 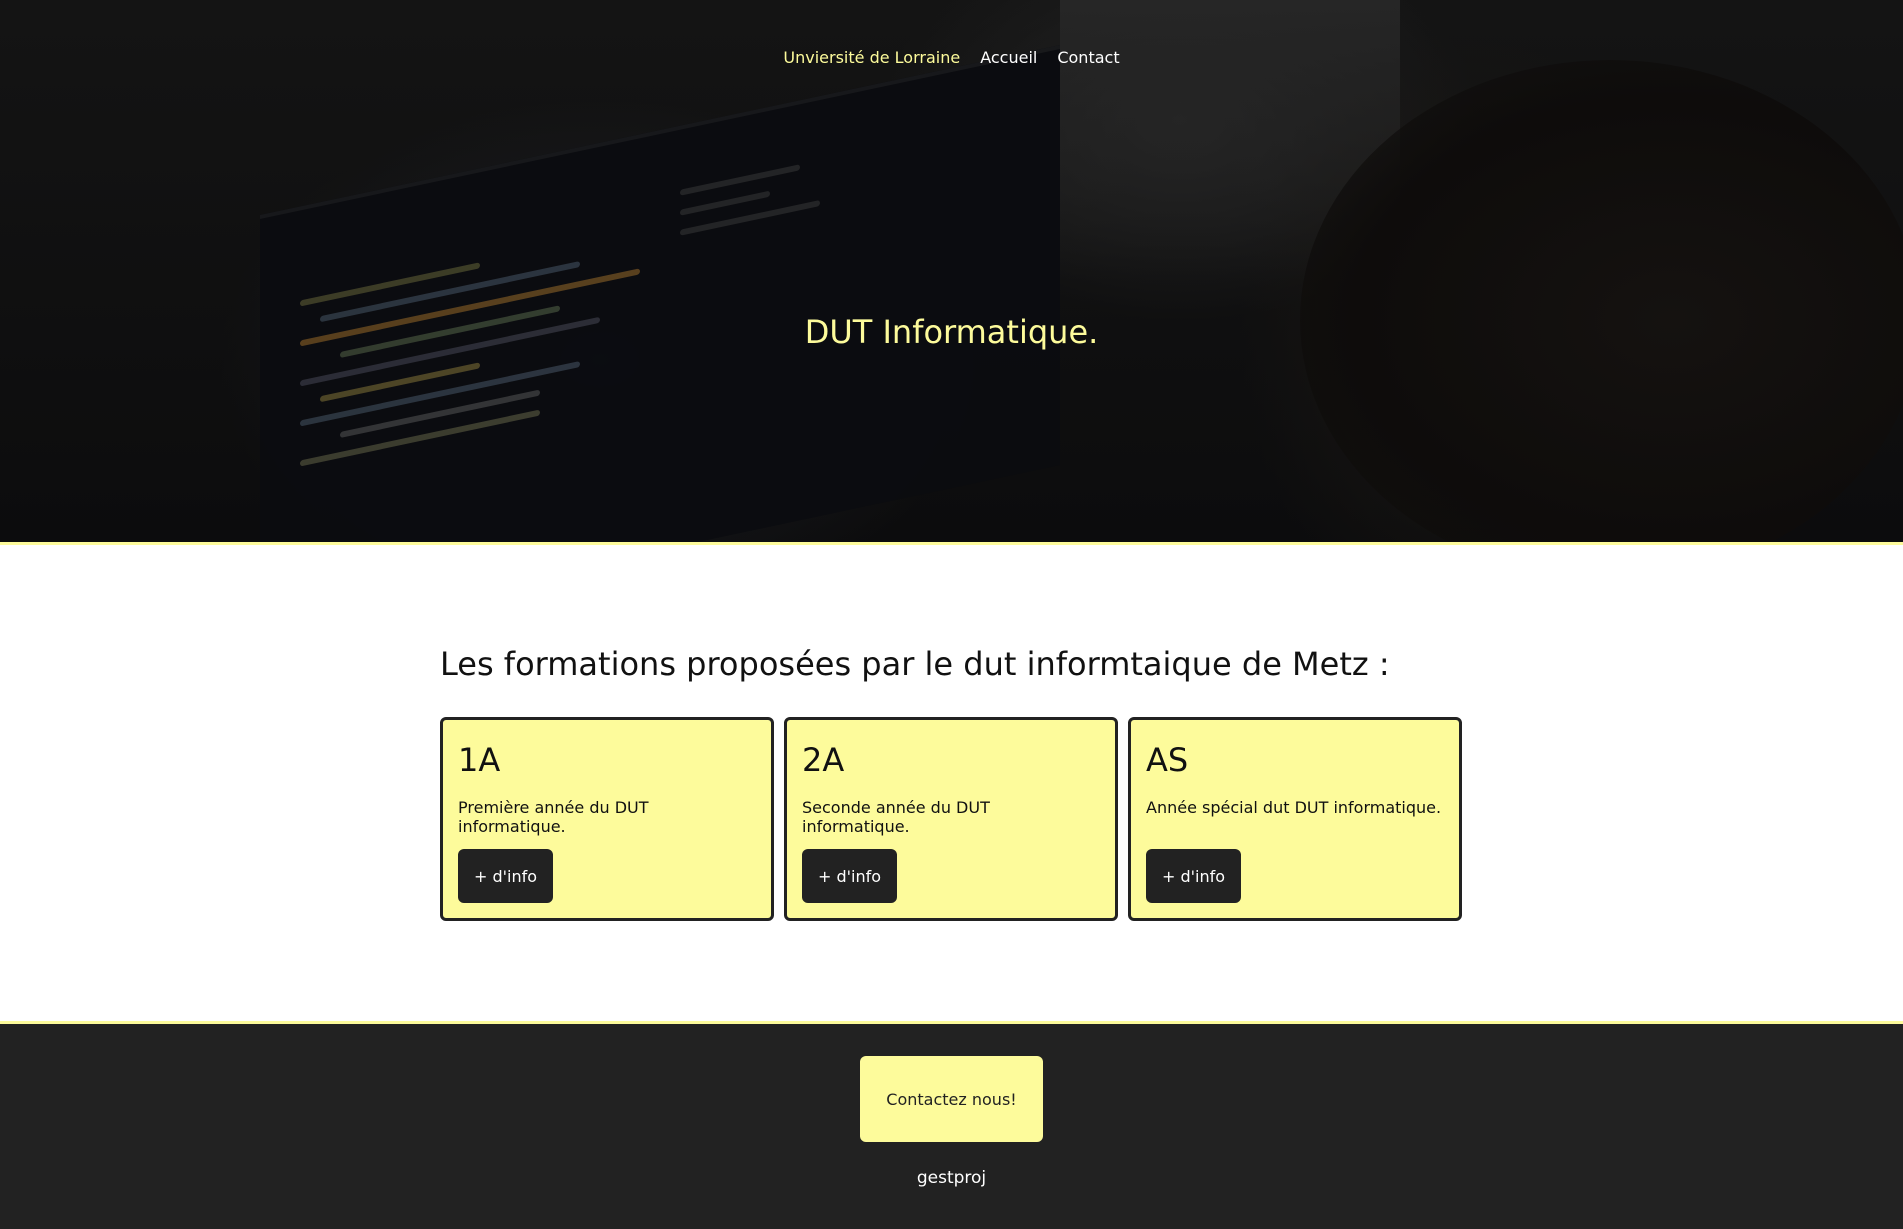 I want to click on more-info-button-as: + d'info, so click(x=1194, y=876).